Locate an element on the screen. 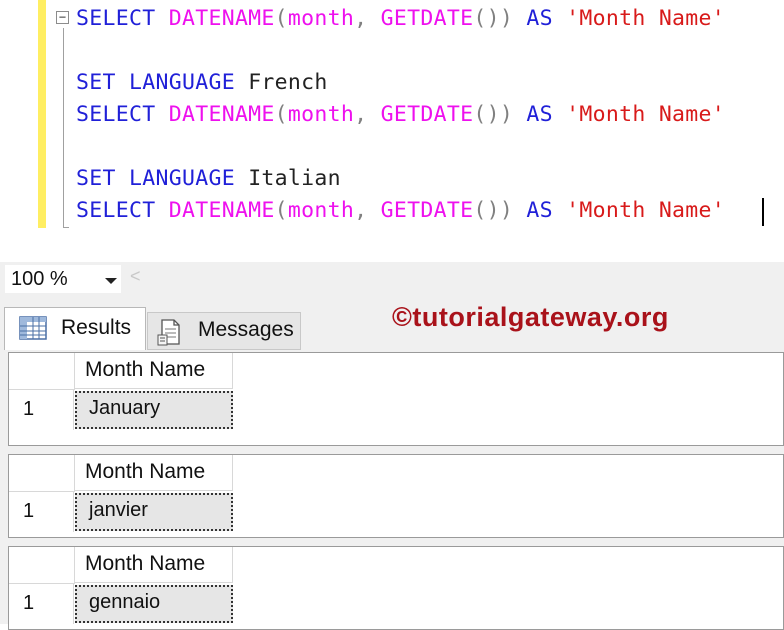  collapse-icon: − is located at coordinates (62, 17).